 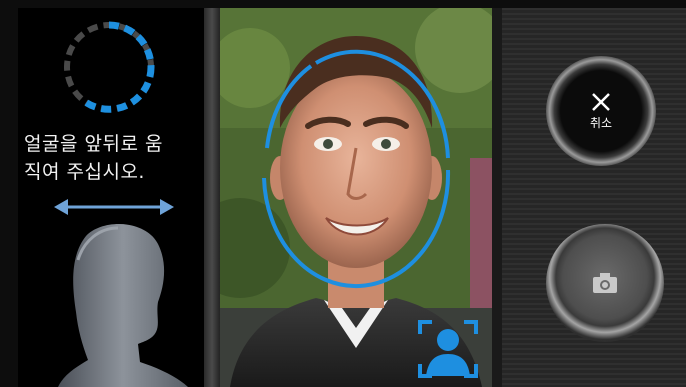 What do you see at coordinates (112, 158) in the screenshot?
I see `instruction-text: 얼굴을 앞뒤로 움 직여 주십시오.` at bounding box center [112, 158].